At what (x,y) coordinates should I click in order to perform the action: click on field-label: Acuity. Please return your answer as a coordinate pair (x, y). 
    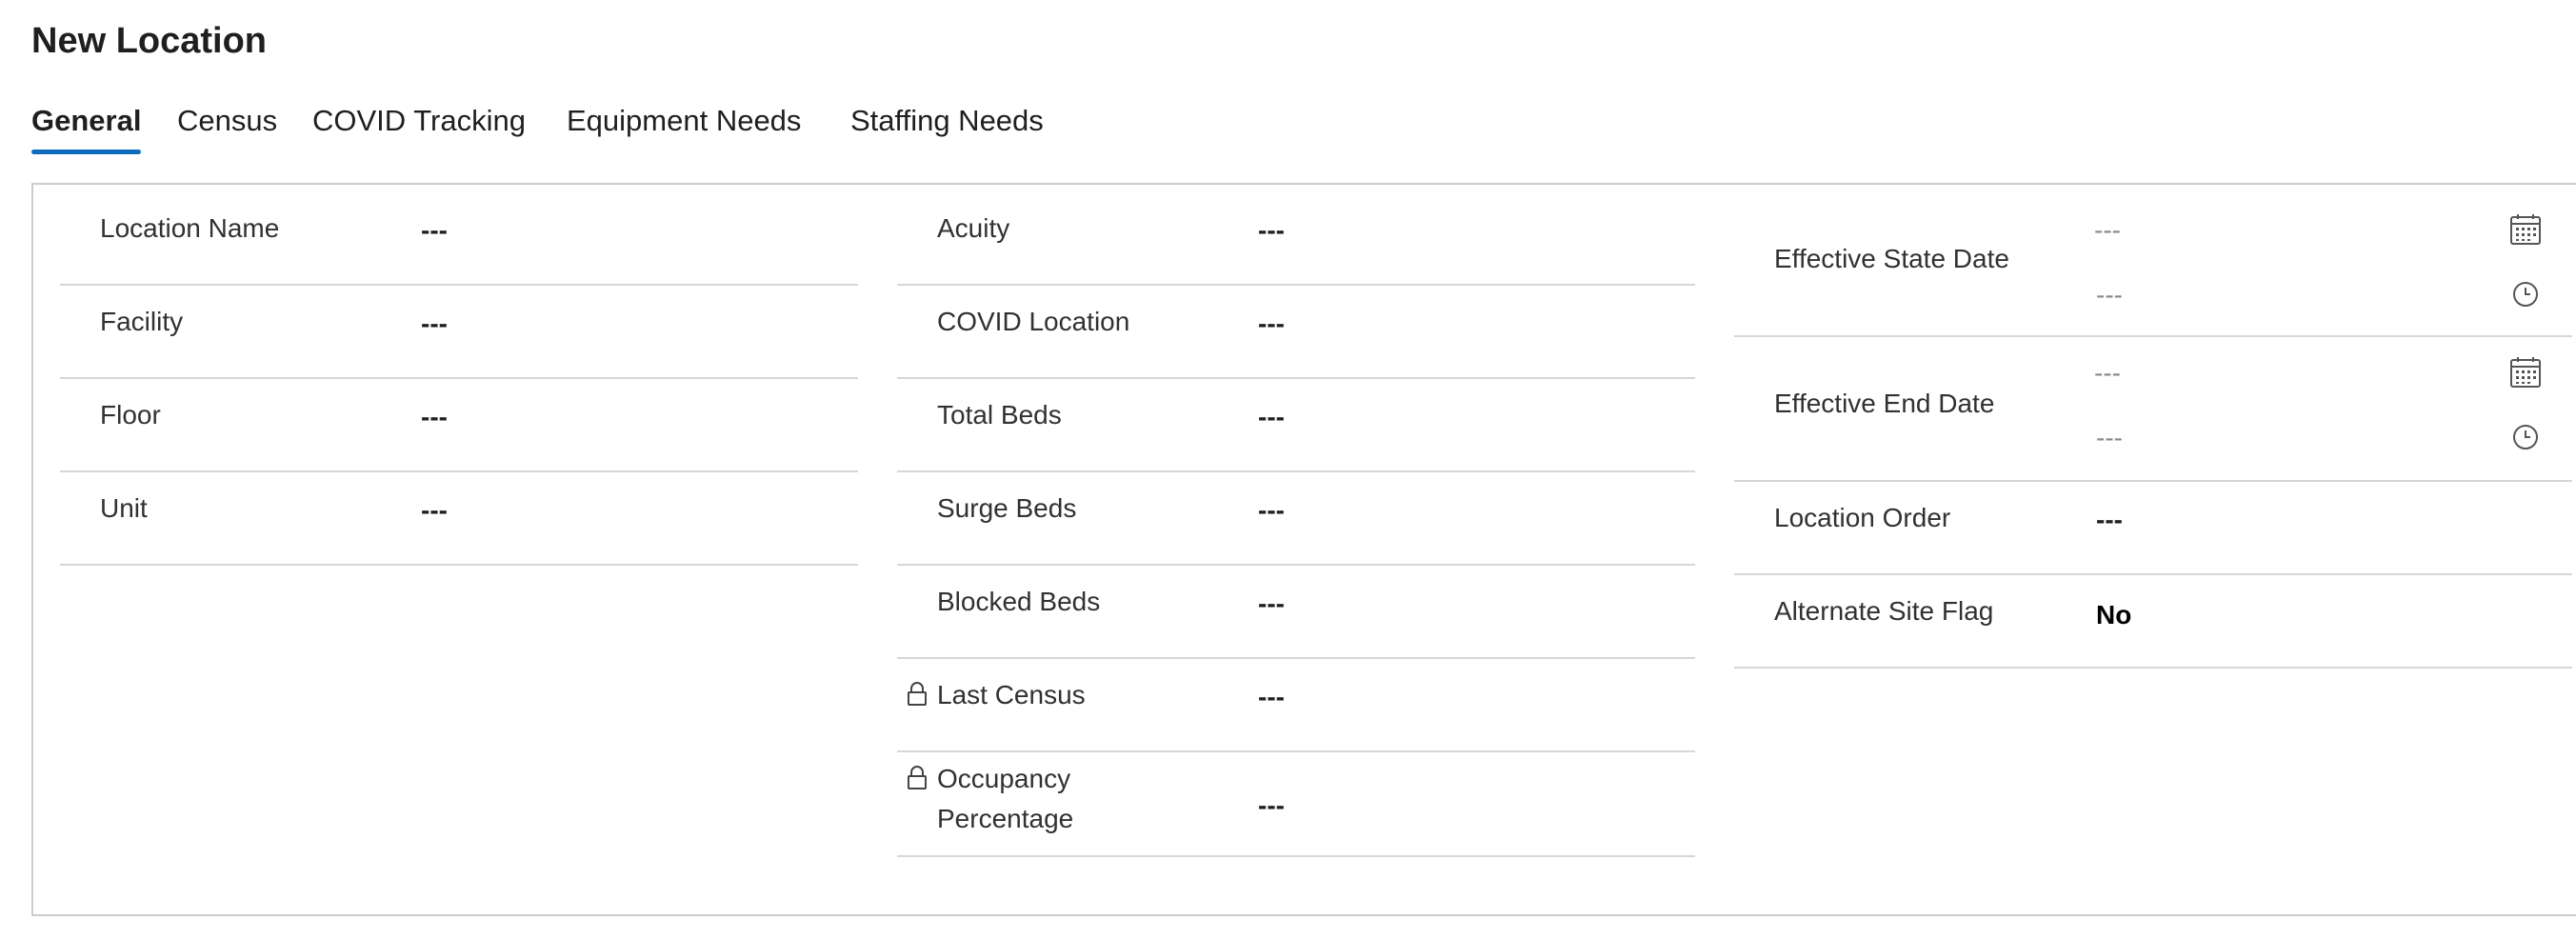
    Looking at the image, I should click on (973, 228).